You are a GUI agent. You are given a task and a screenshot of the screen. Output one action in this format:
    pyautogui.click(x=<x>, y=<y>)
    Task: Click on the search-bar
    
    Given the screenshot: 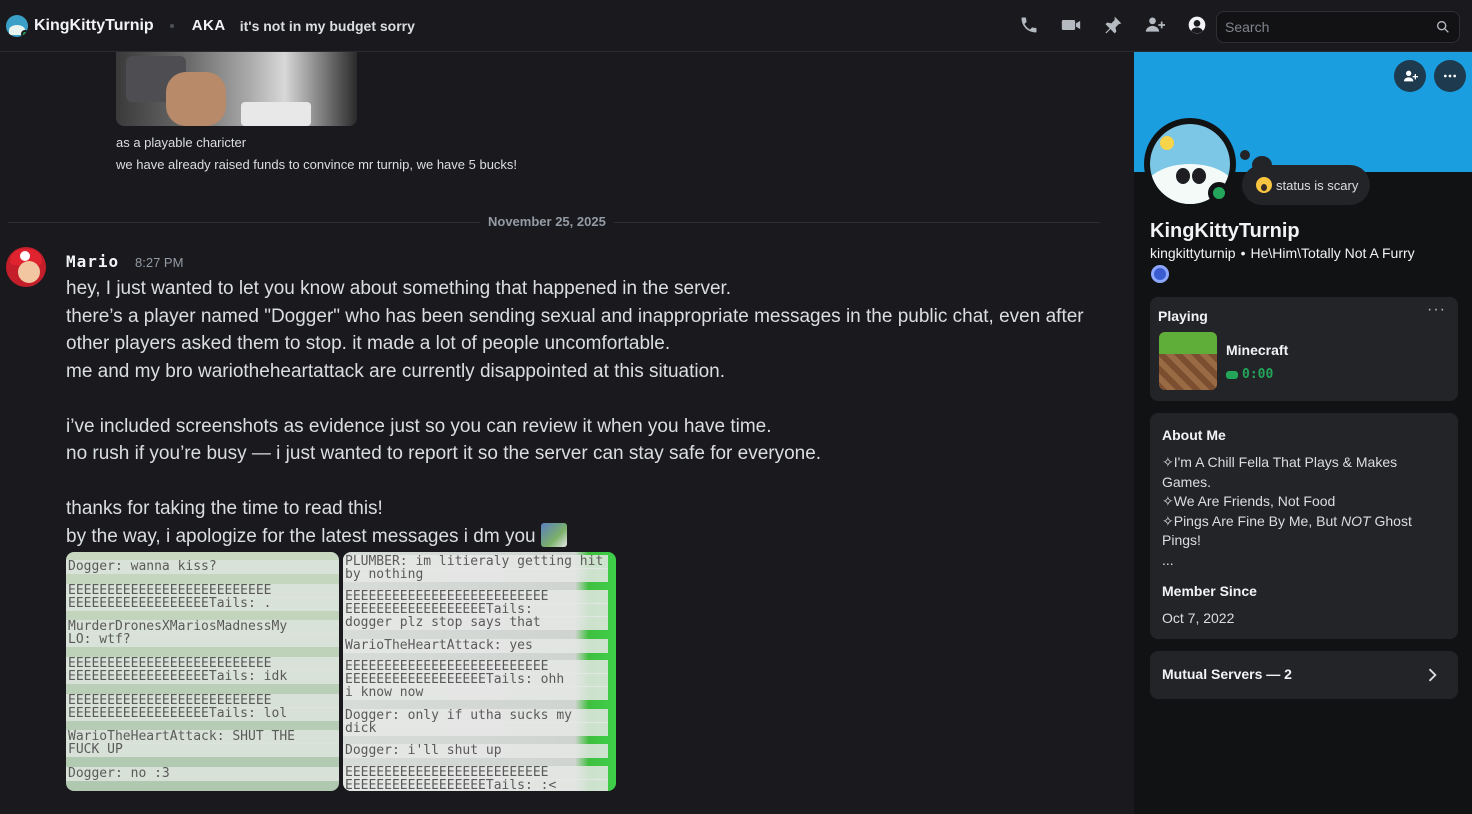 What is the action you would take?
    pyautogui.click(x=1338, y=27)
    